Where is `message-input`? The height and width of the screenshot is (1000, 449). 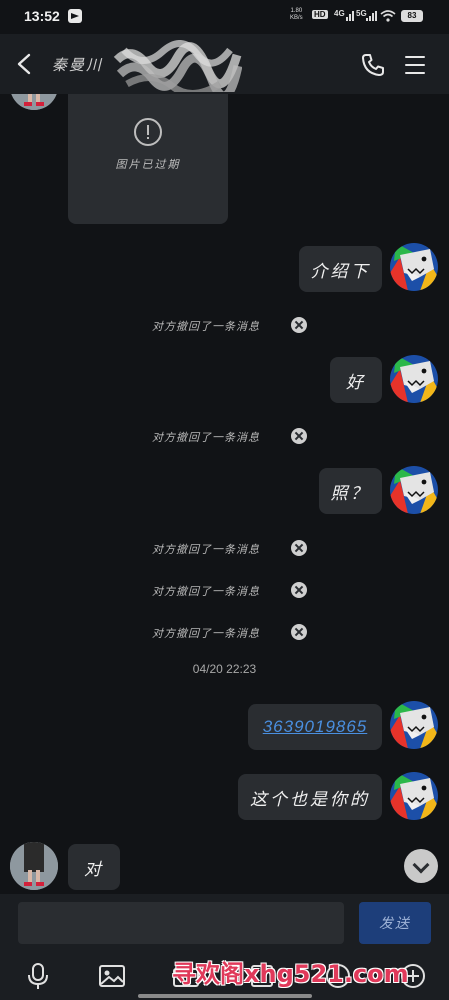
message-input is located at coordinates (181, 923).